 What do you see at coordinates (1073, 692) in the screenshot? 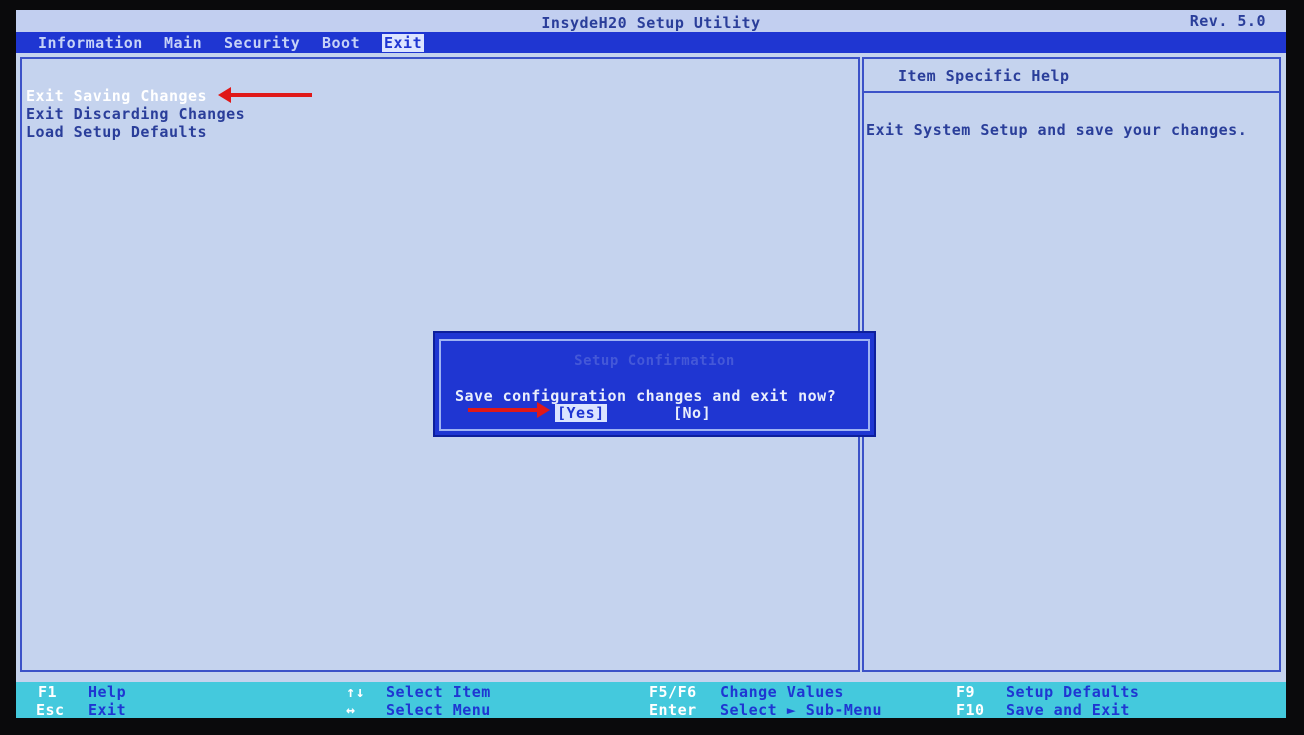
I see `key-f9-desc: Setup Defaults` at bounding box center [1073, 692].